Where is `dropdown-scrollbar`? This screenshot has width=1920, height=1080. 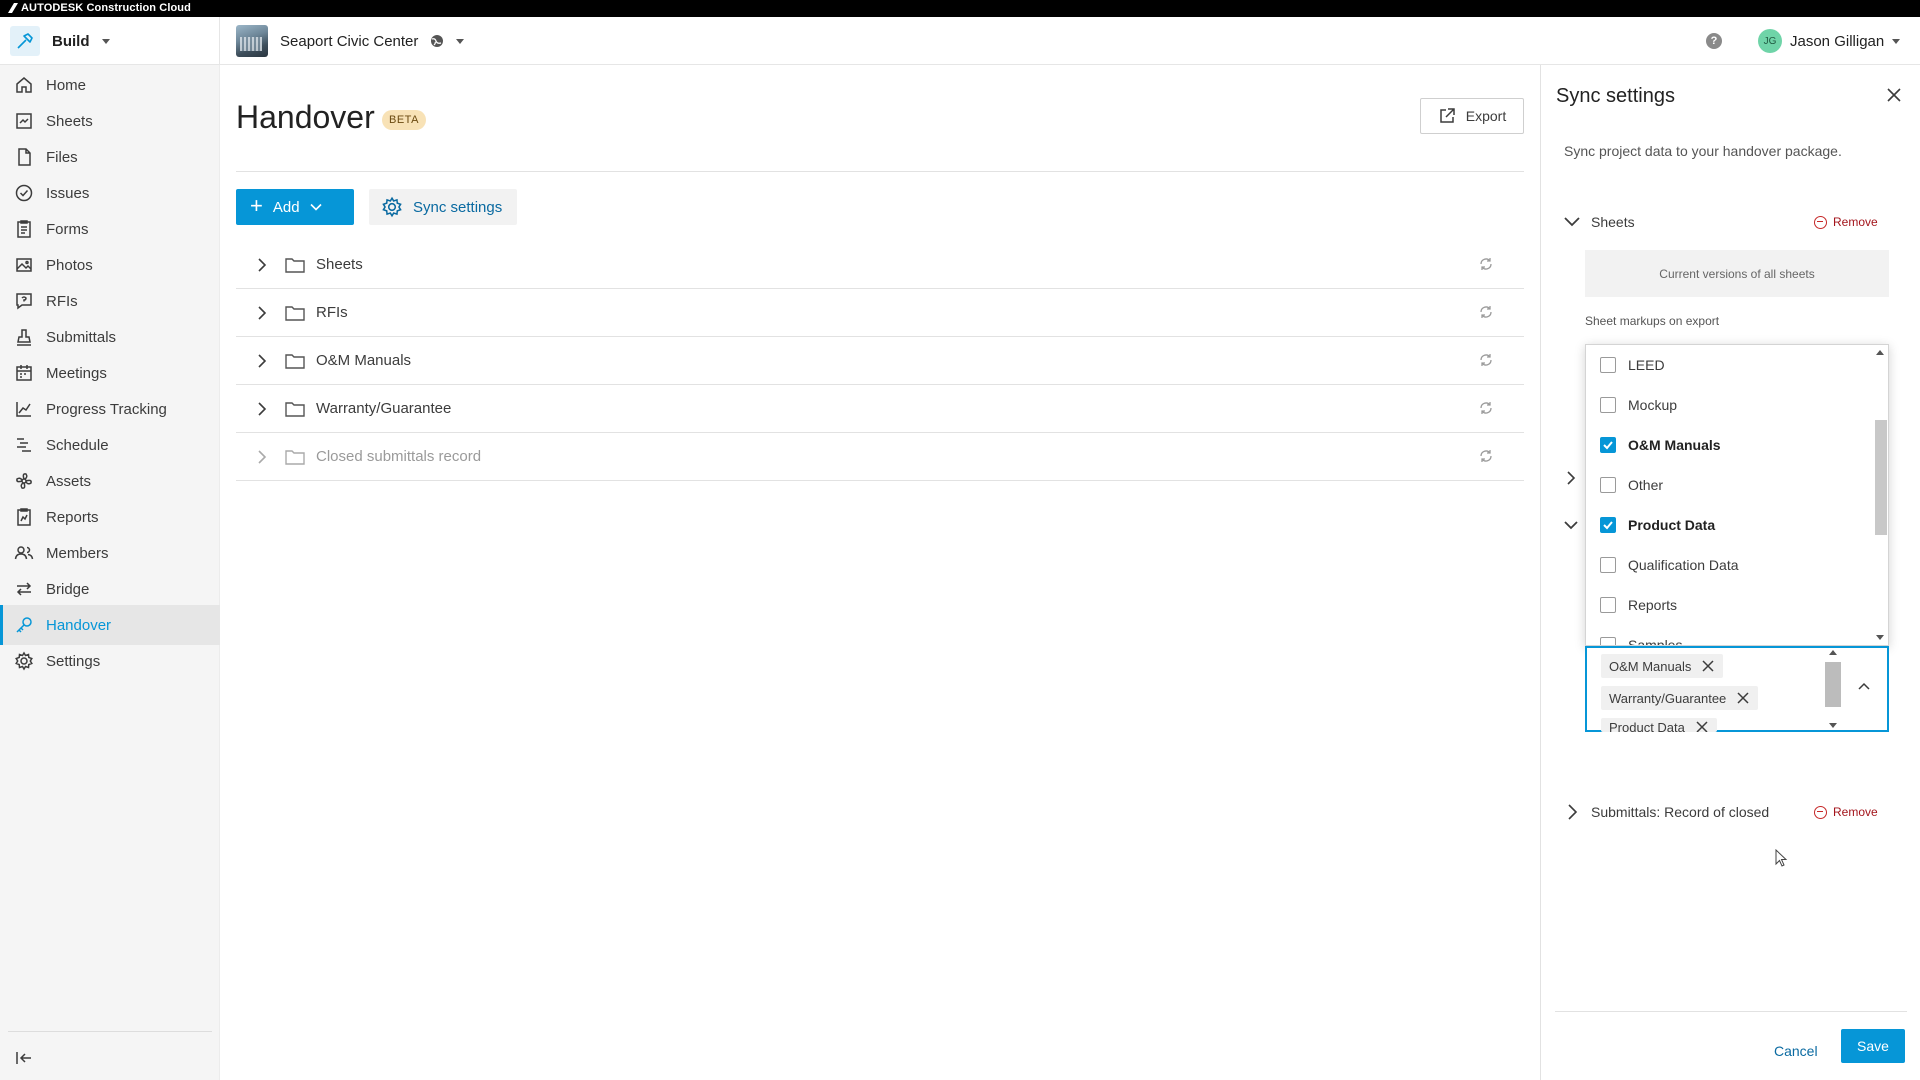
dropdown-scrollbar is located at coordinates (1880, 495).